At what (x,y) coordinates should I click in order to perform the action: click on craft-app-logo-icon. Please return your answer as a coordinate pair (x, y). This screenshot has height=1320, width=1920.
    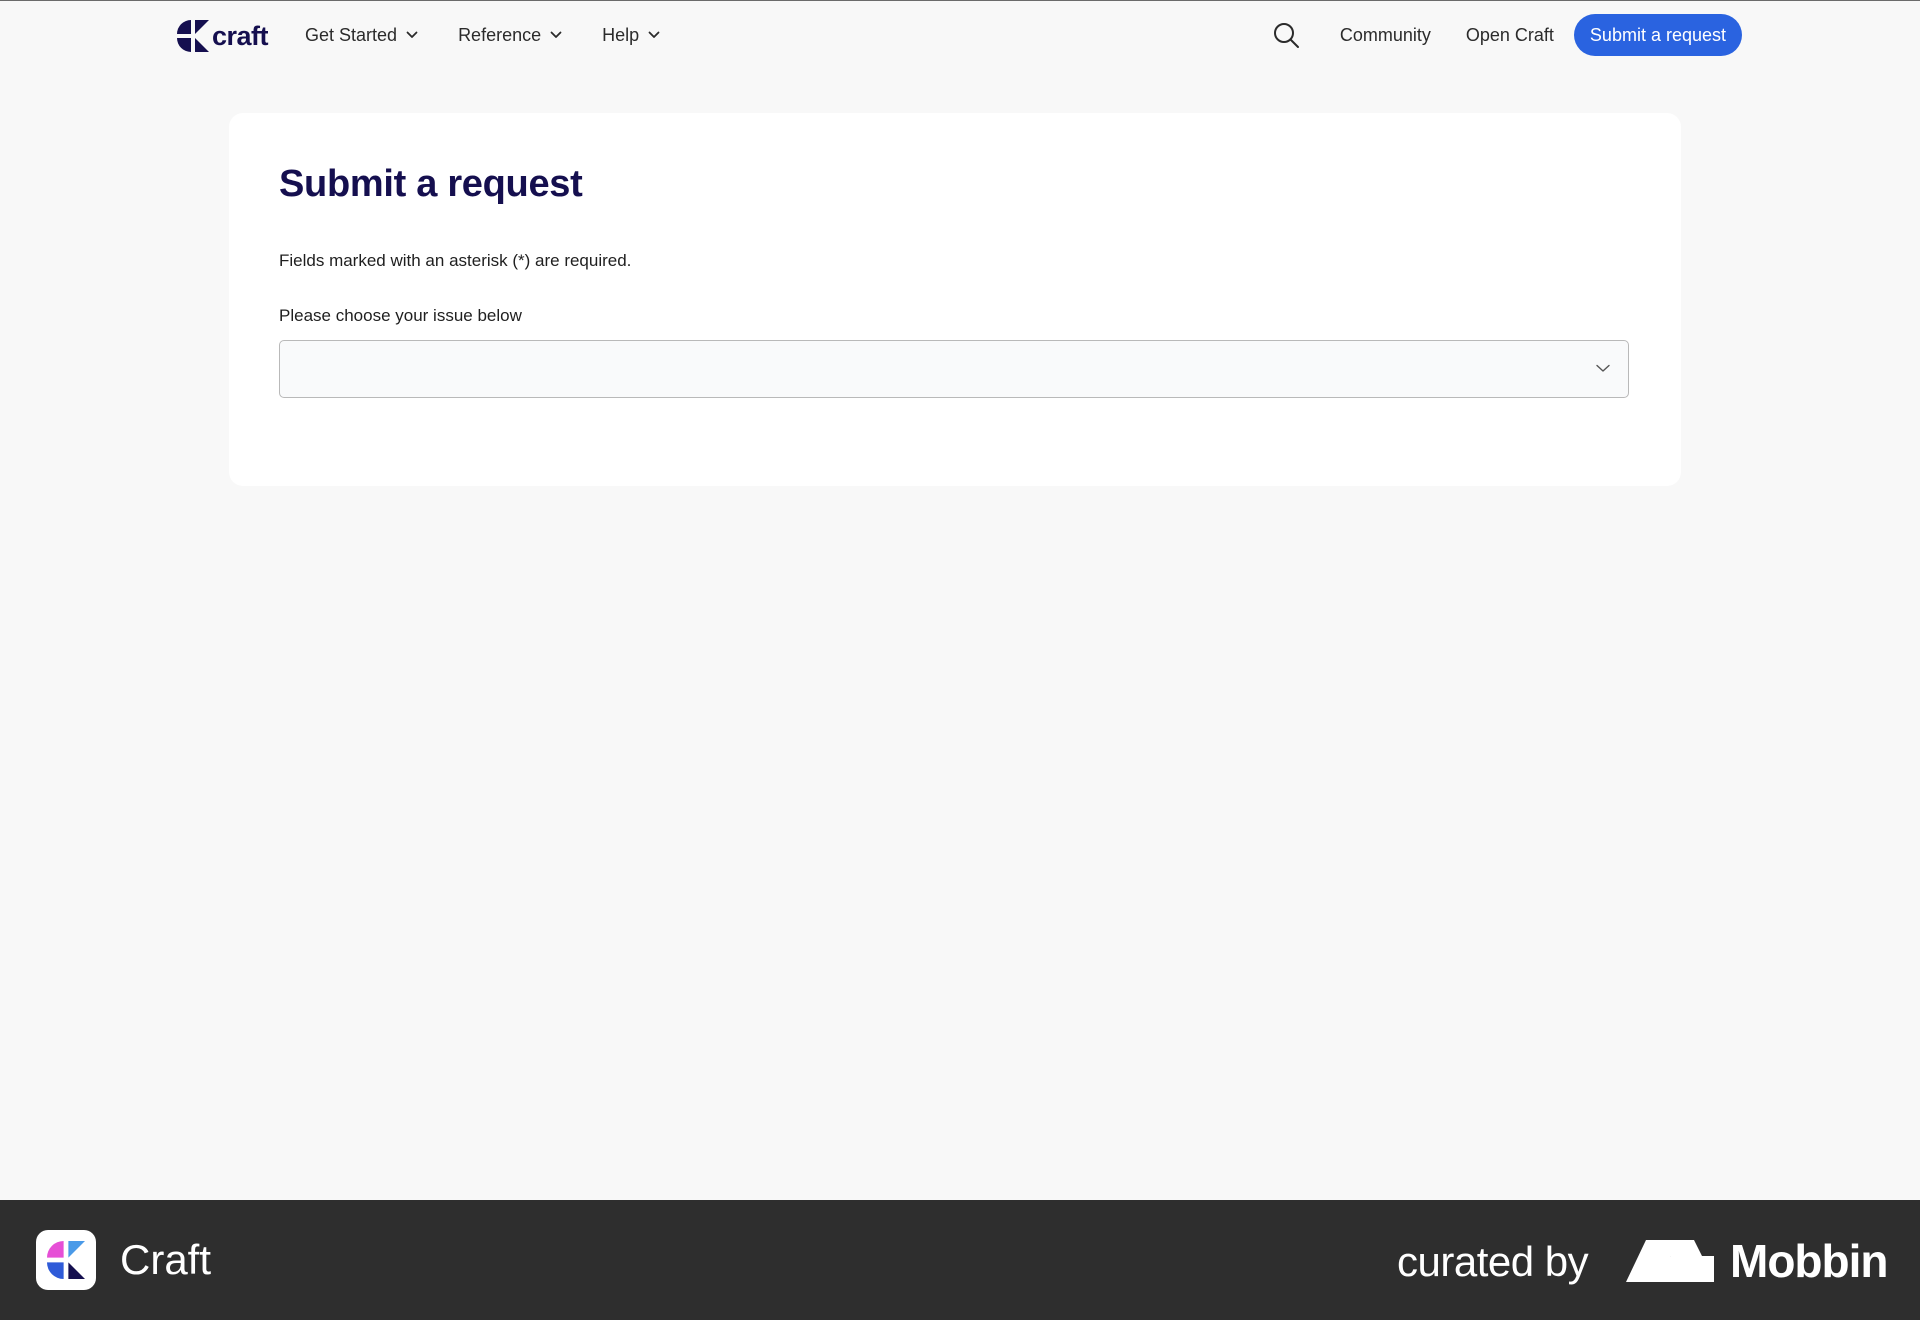
    Looking at the image, I should click on (66, 1260).